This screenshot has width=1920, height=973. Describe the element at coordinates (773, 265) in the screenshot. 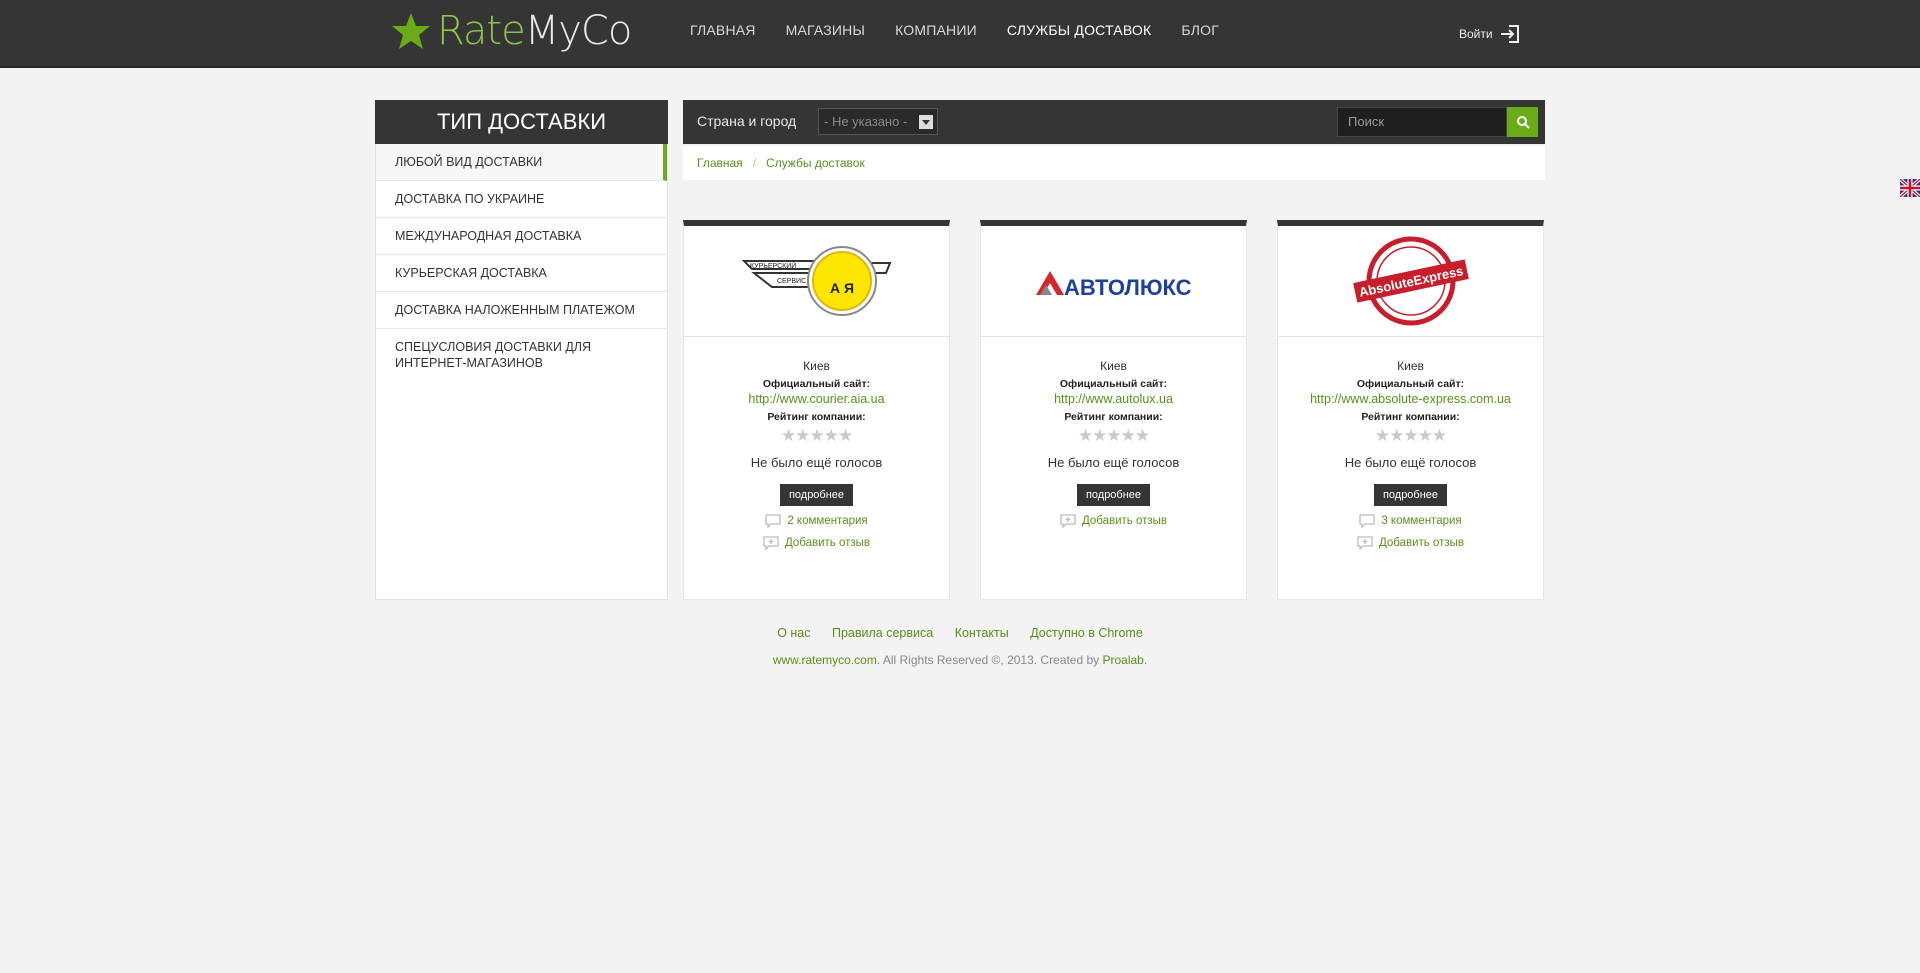

I see `svg-text: КУРЬЕРСКИЙ` at that location.